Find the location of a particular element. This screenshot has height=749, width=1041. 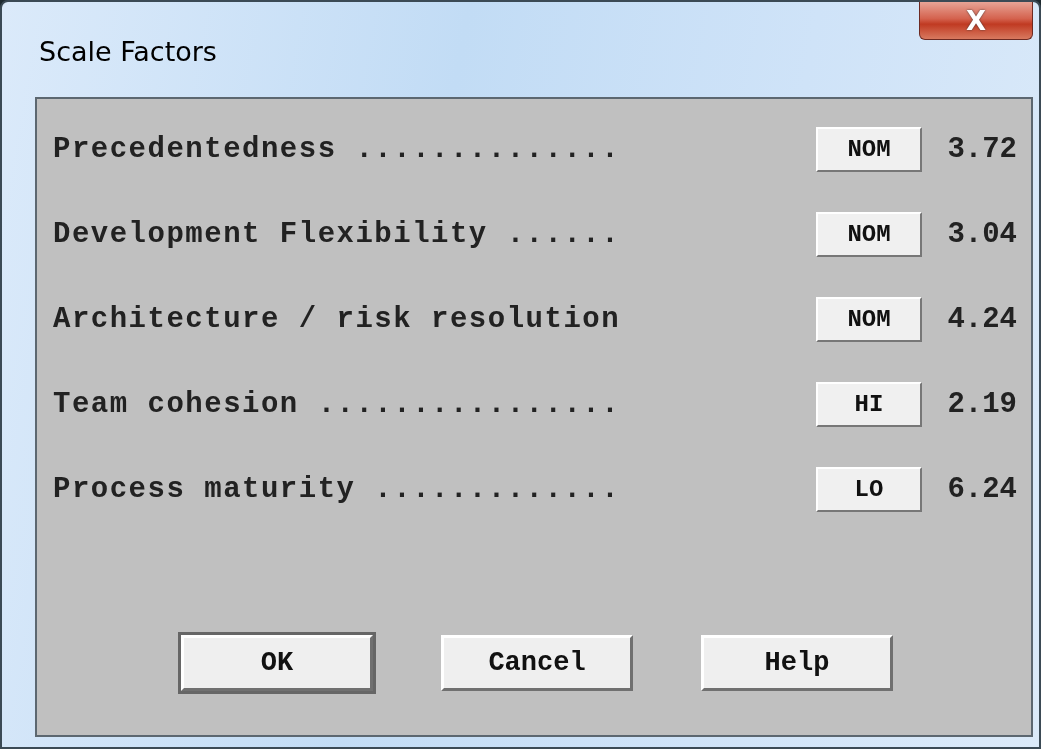

factor-value: 6.24 is located at coordinates (981, 489).